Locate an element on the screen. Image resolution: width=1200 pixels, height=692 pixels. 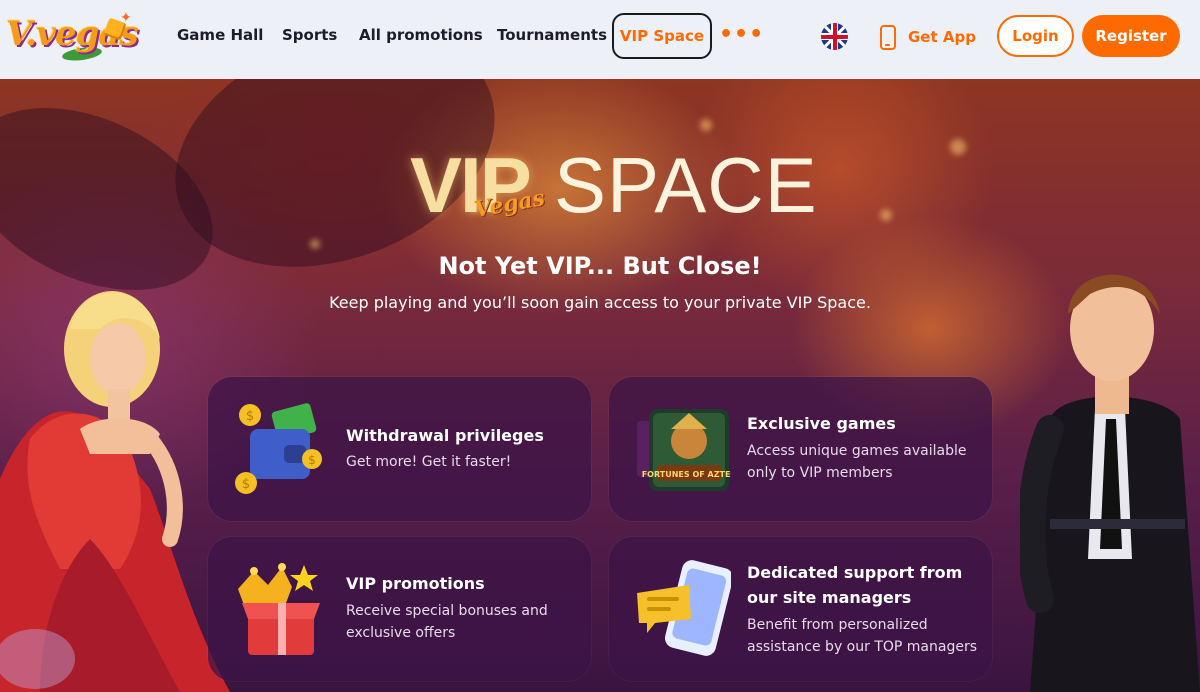
vip-space-logo: VIP SPACE Vegas is located at coordinates (613, 190).